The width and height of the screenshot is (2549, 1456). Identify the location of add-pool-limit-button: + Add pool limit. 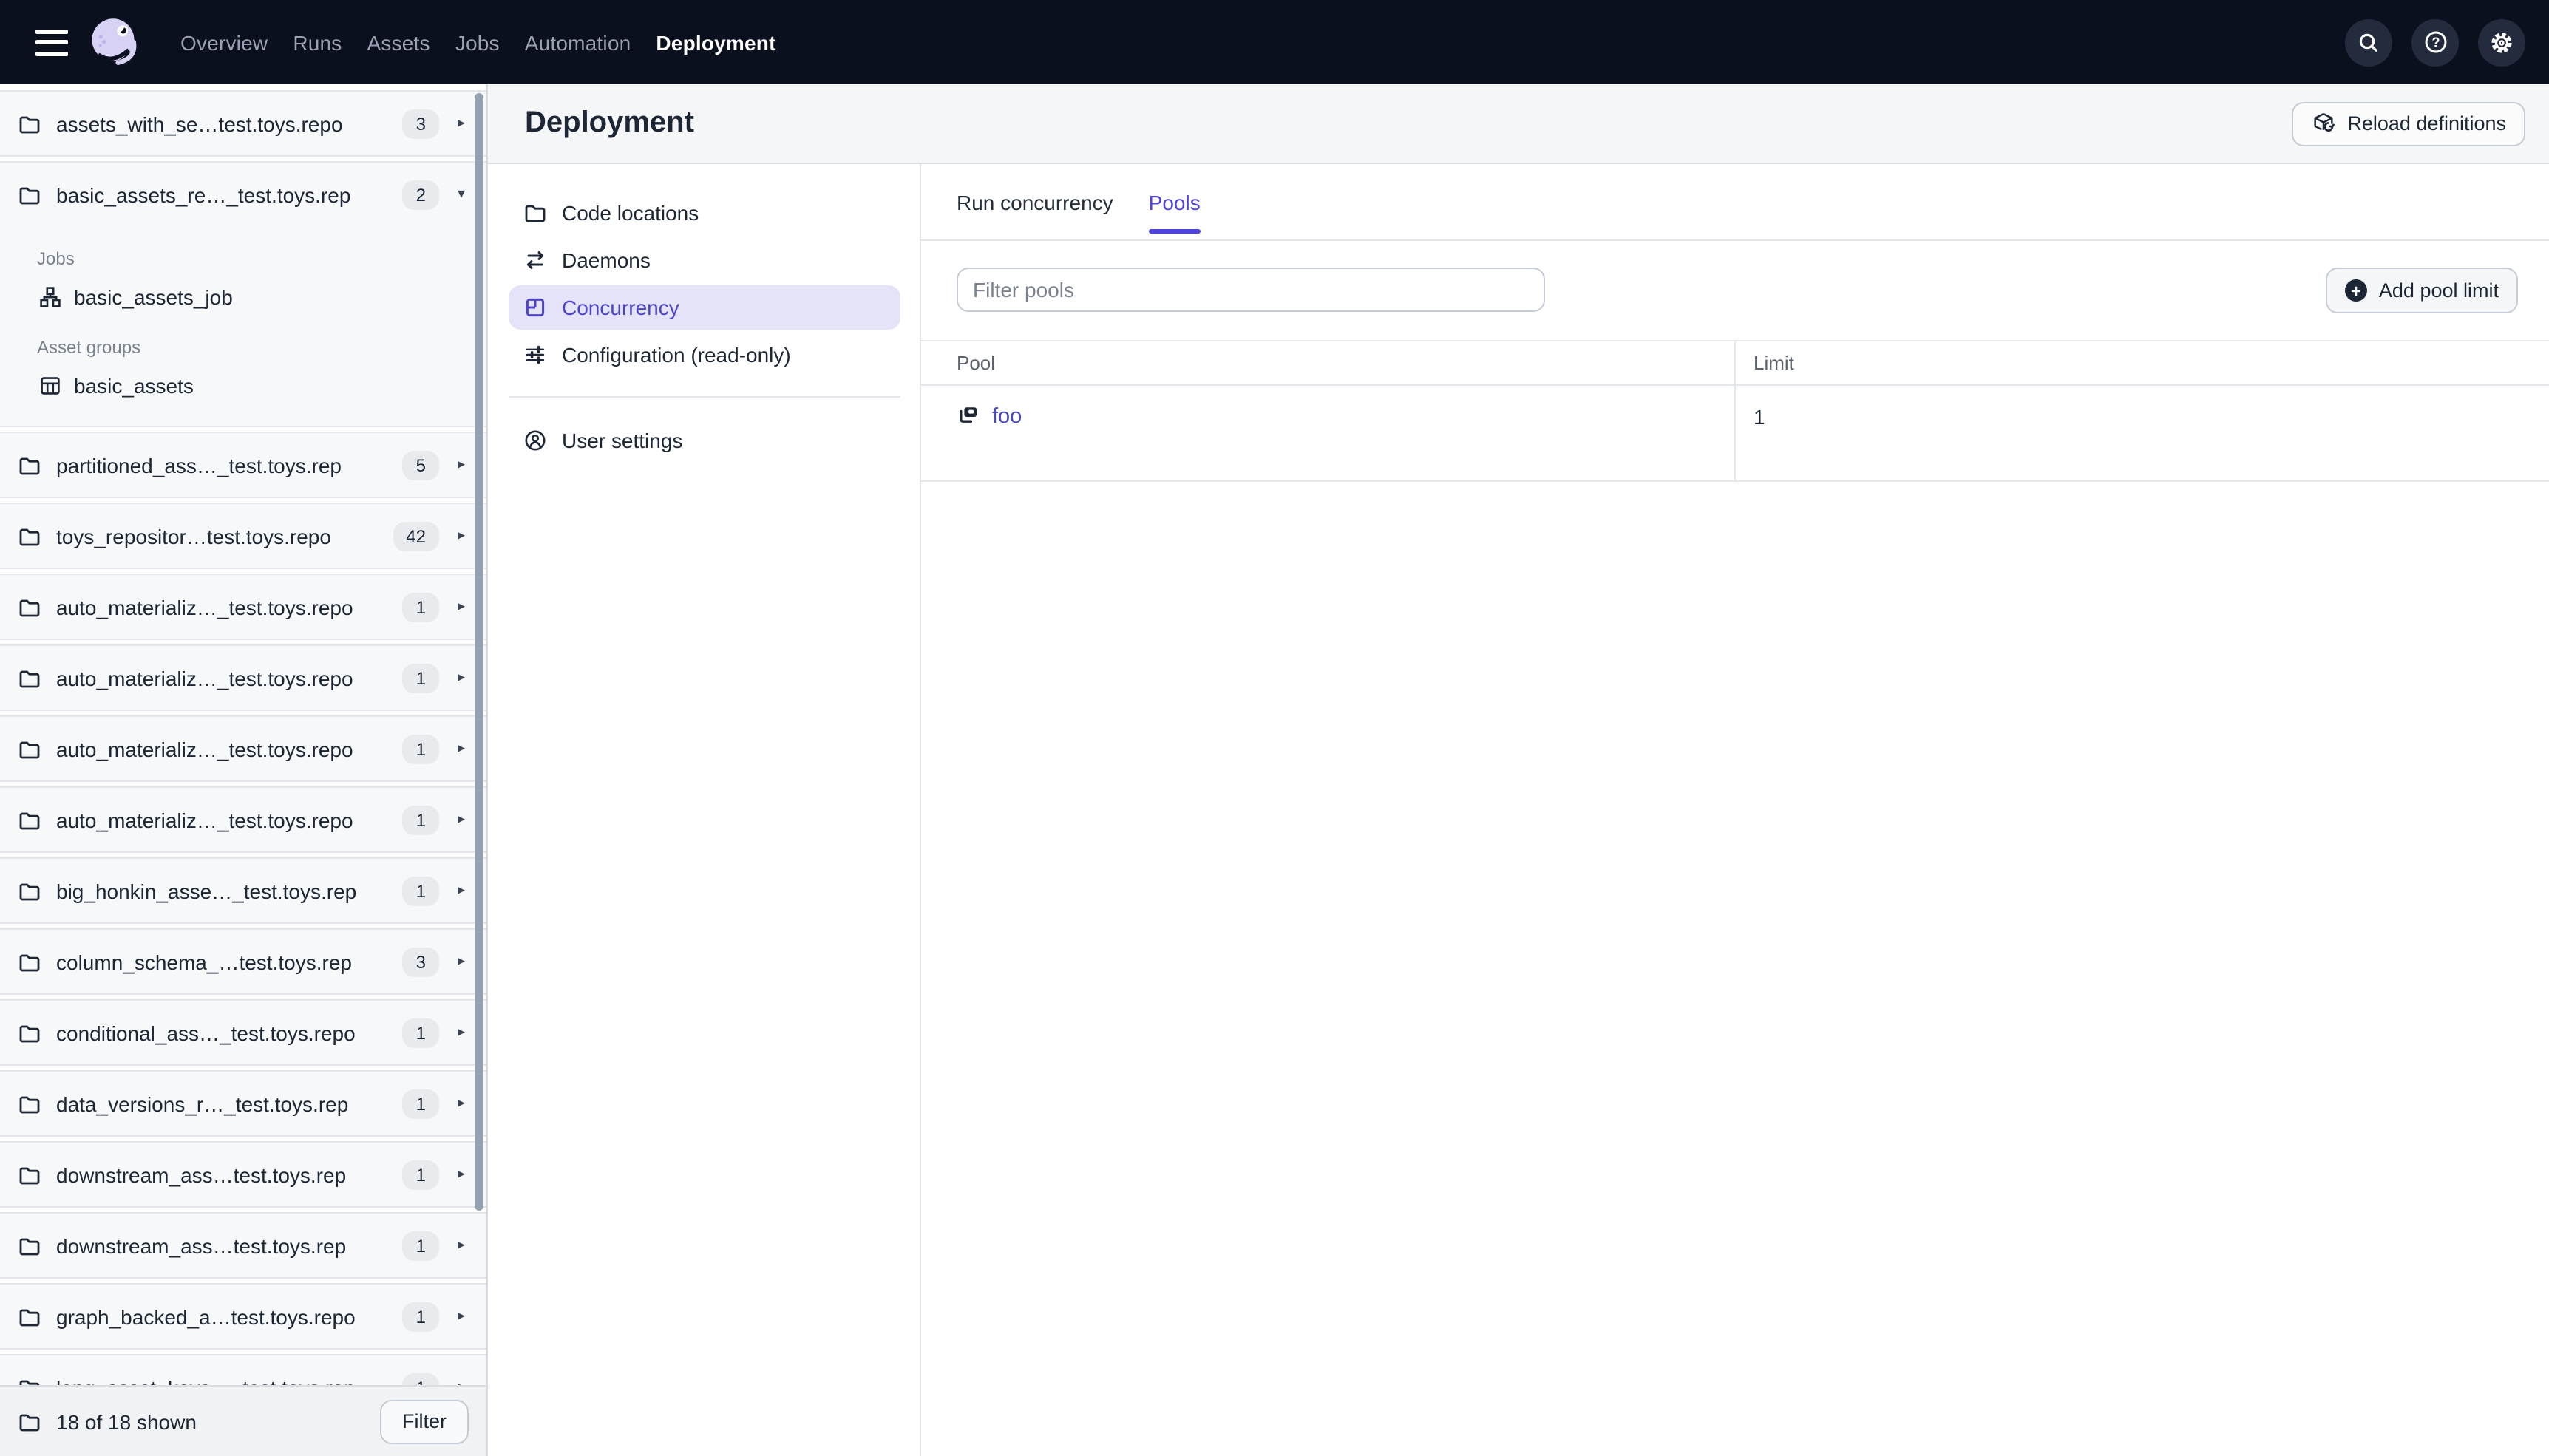
(2421, 290).